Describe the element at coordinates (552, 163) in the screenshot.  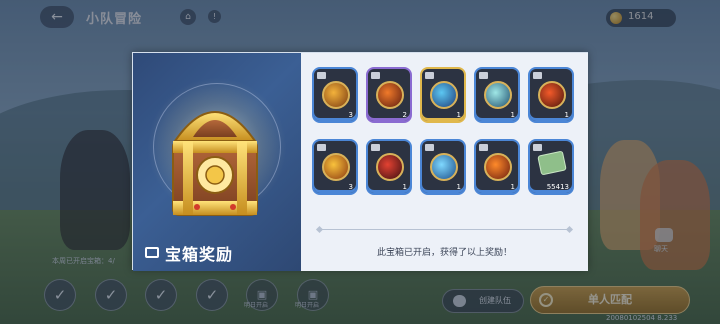
I see `money-bundle-icon` at that location.